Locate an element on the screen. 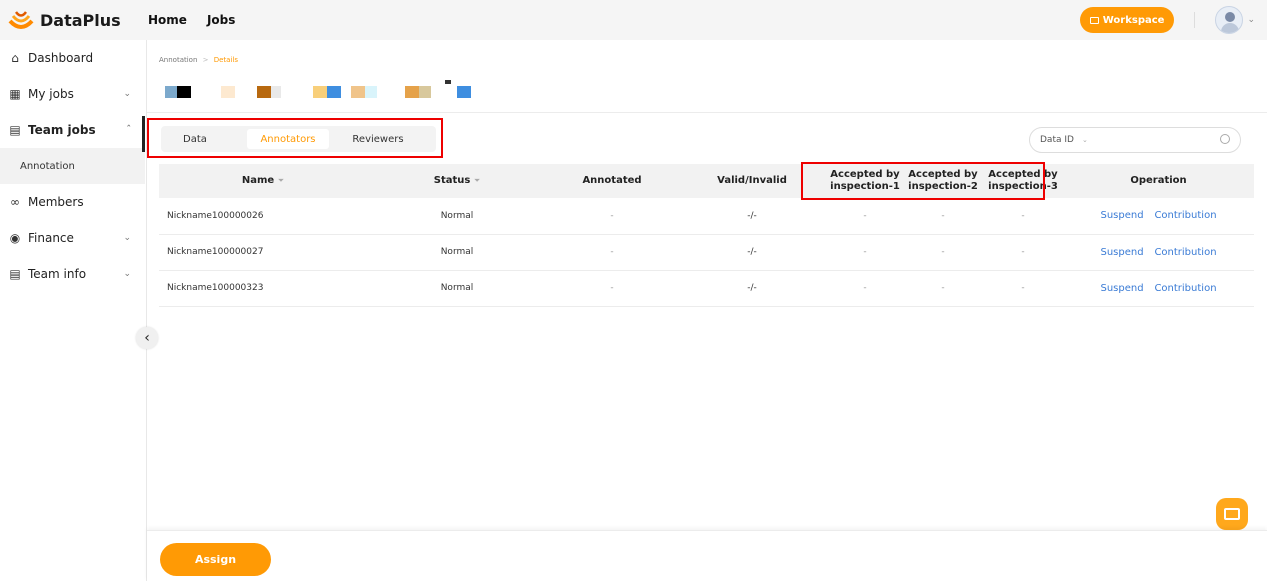  cell-name: Nickname100000026 is located at coordinates (263, 216).